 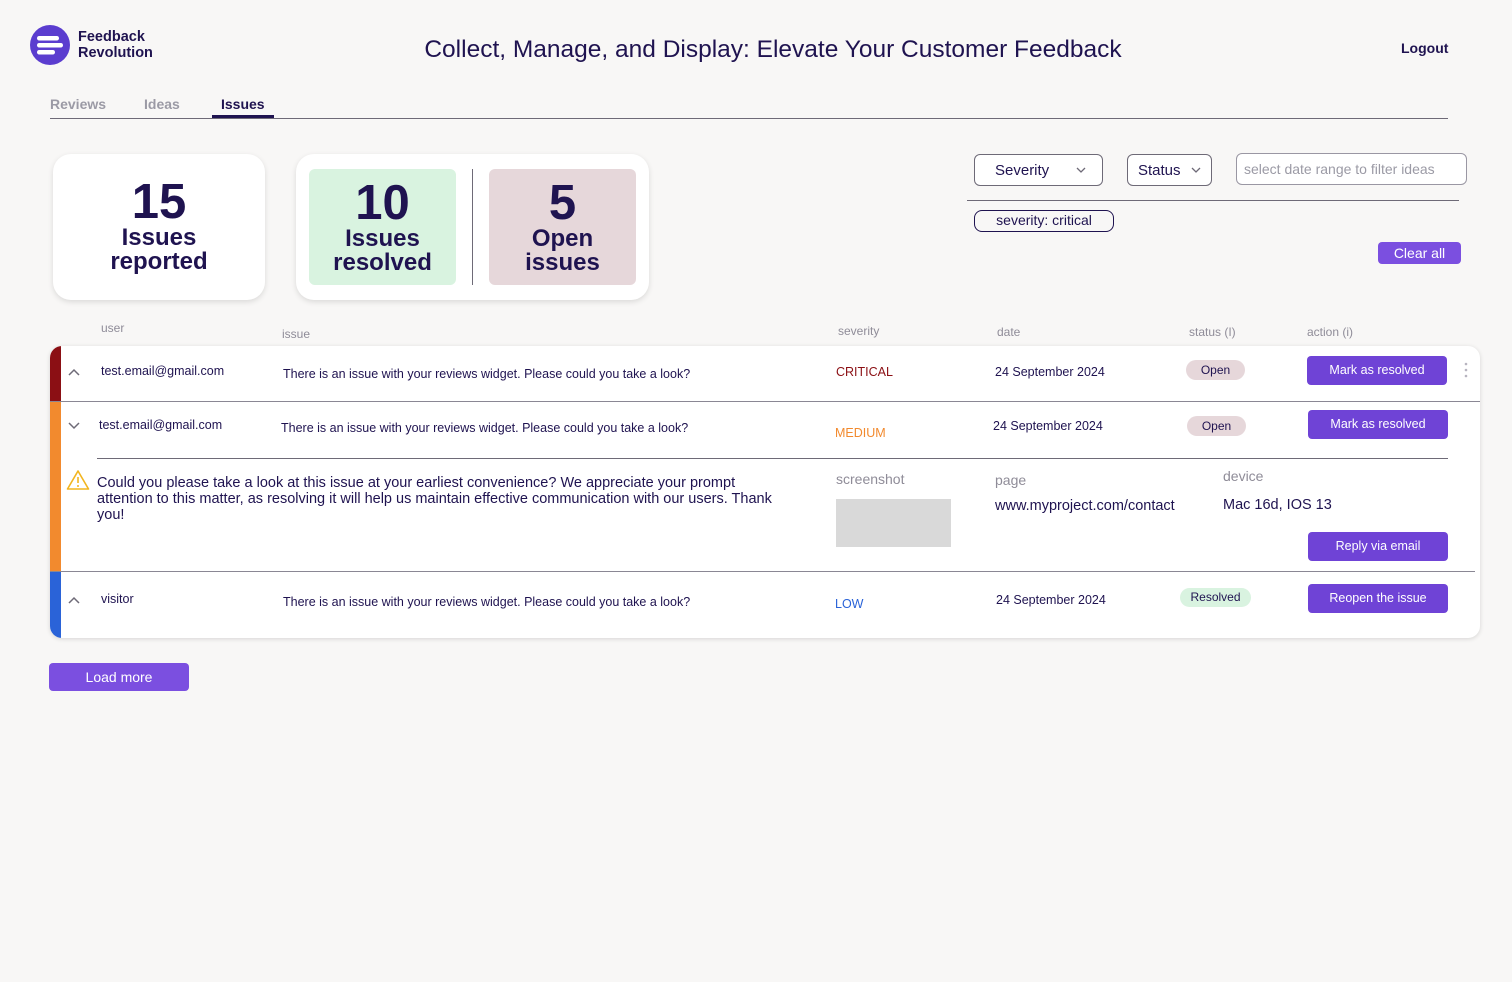 What do you see at coordinates (117, 599) in the screenshot?
I see `row-user: visitor` at bounding box center [117, 599].